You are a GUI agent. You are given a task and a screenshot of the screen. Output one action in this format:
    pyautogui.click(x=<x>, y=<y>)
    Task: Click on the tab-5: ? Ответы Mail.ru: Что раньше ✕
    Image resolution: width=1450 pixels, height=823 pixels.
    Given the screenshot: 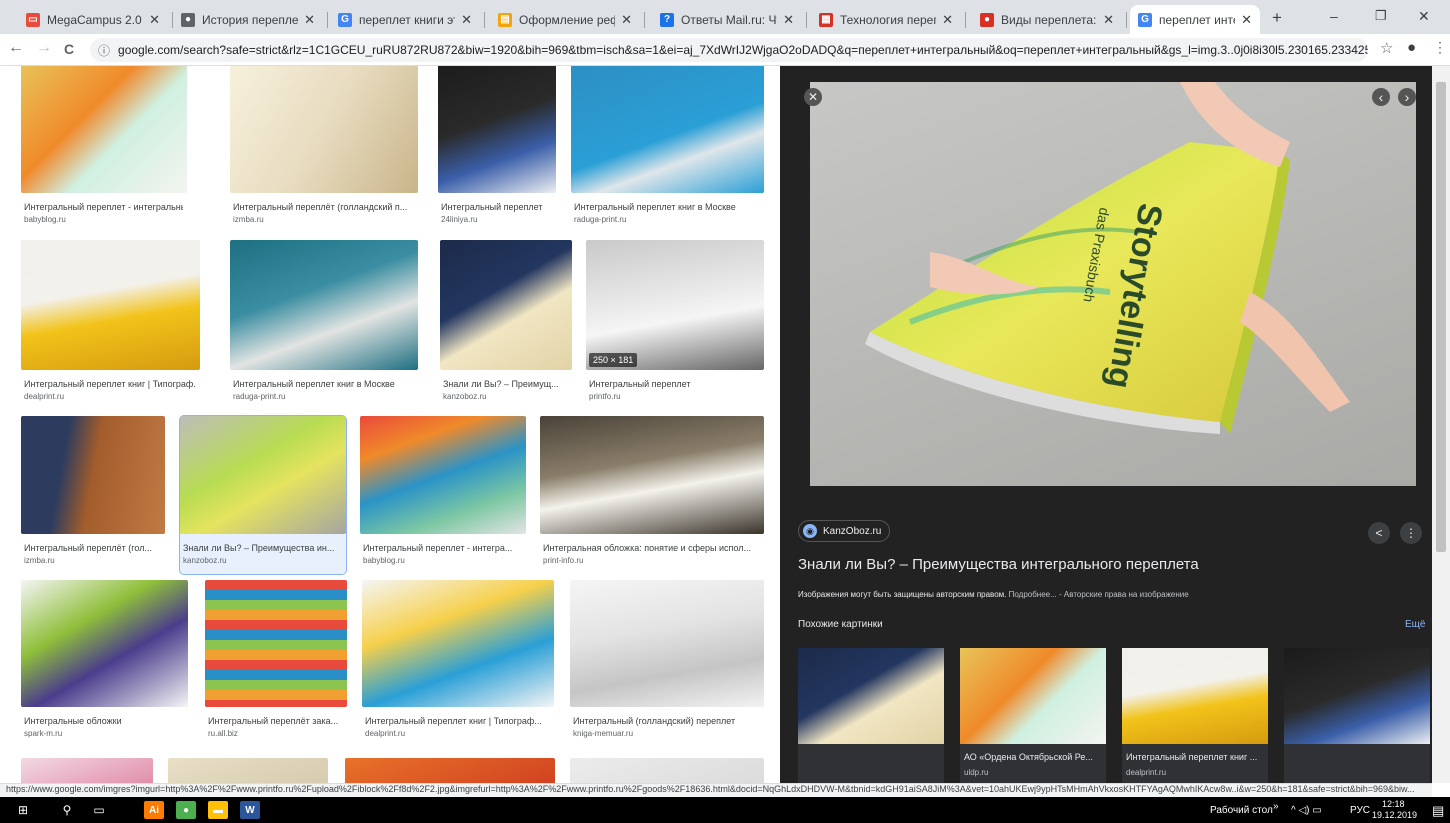 What is the action you would take?
    pyautogui.click(x=727, y=19)
    